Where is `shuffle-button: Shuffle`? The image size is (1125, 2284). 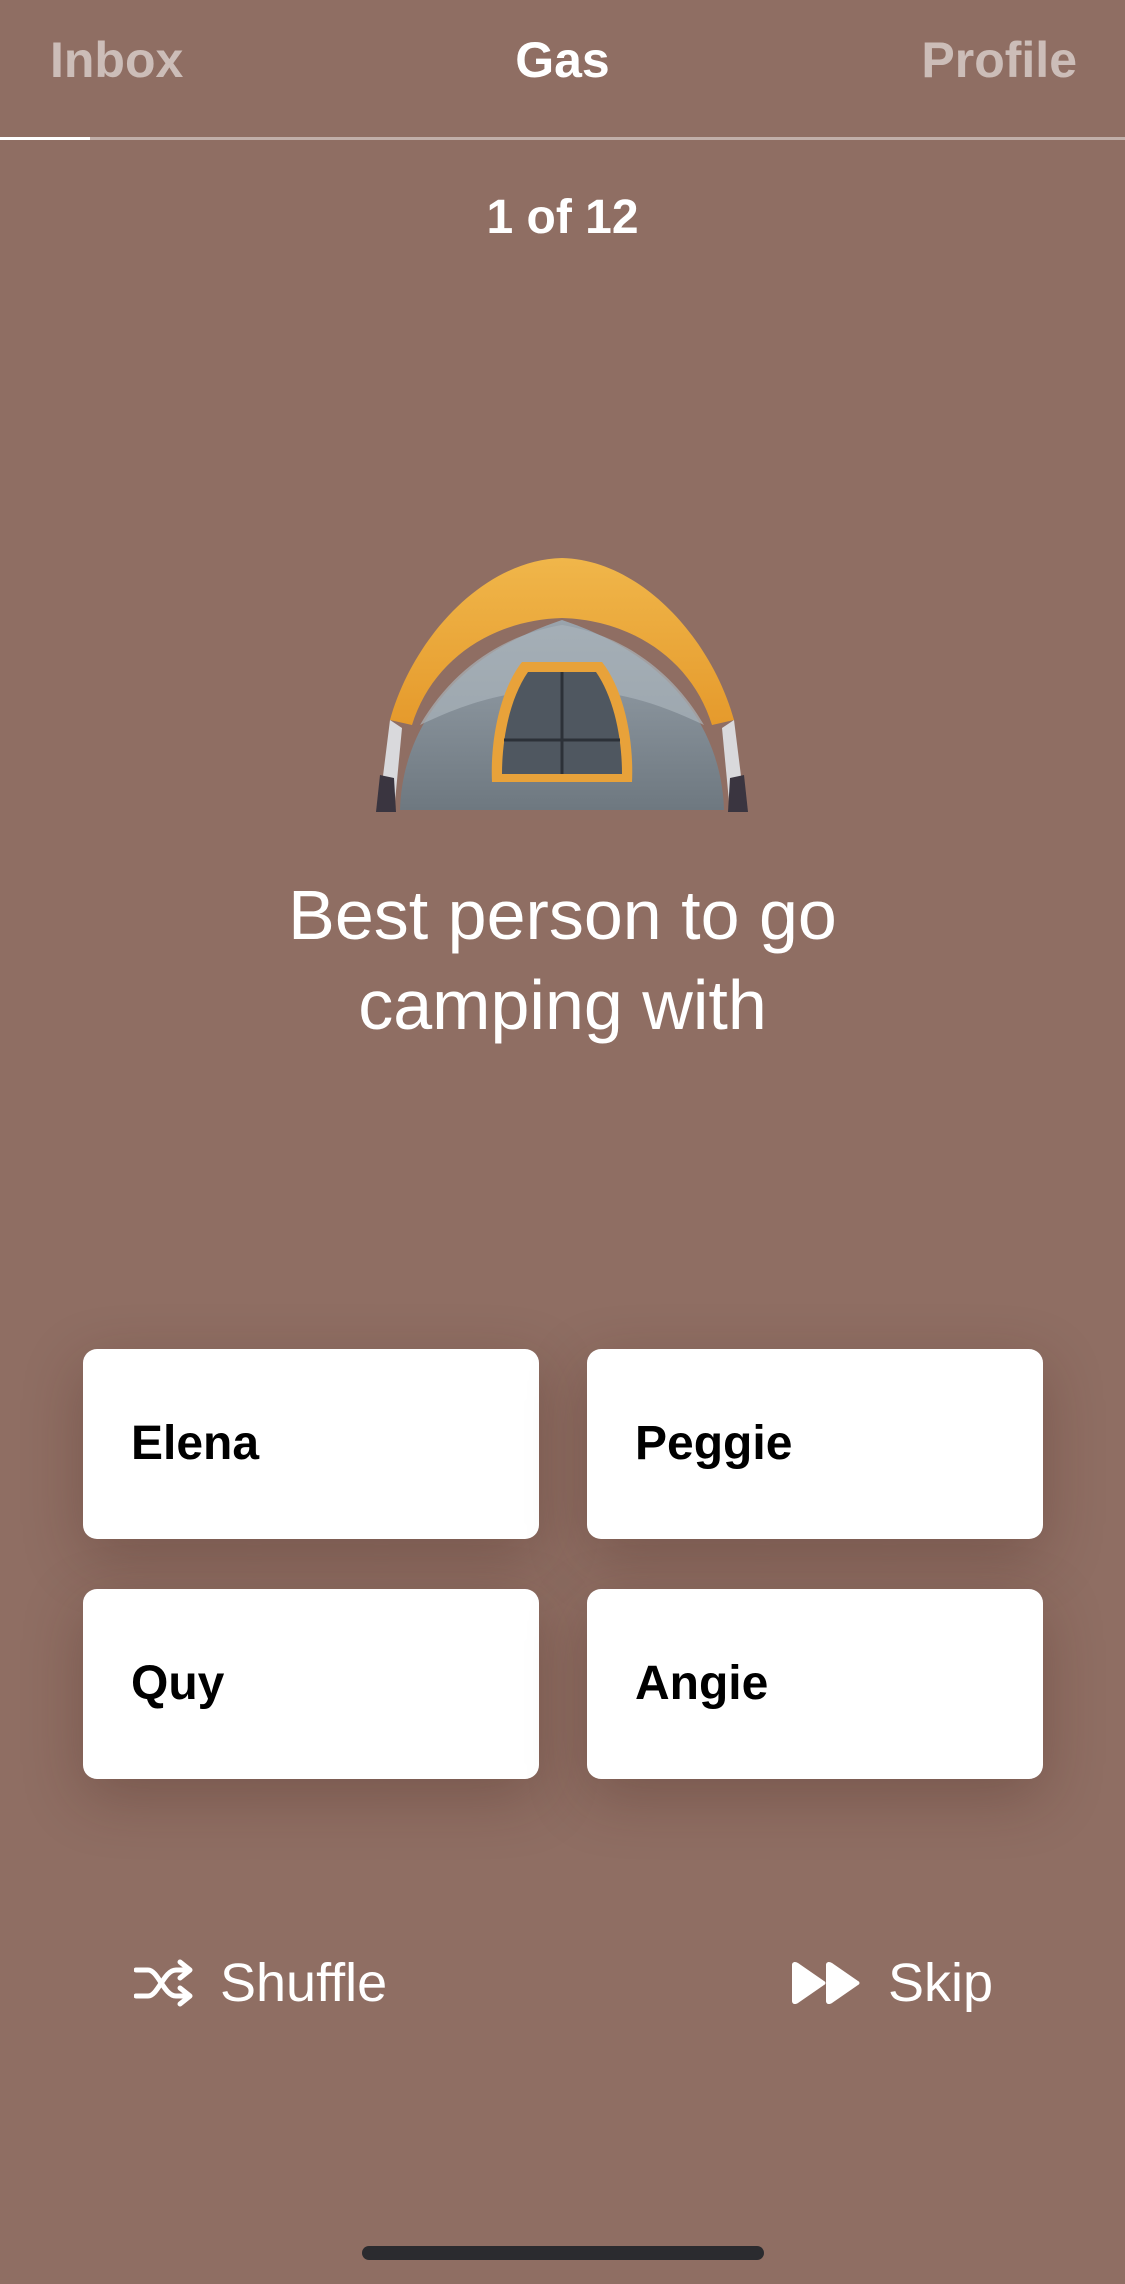
shuffle-button: Shuffle is located at coordinates (260, 1983).